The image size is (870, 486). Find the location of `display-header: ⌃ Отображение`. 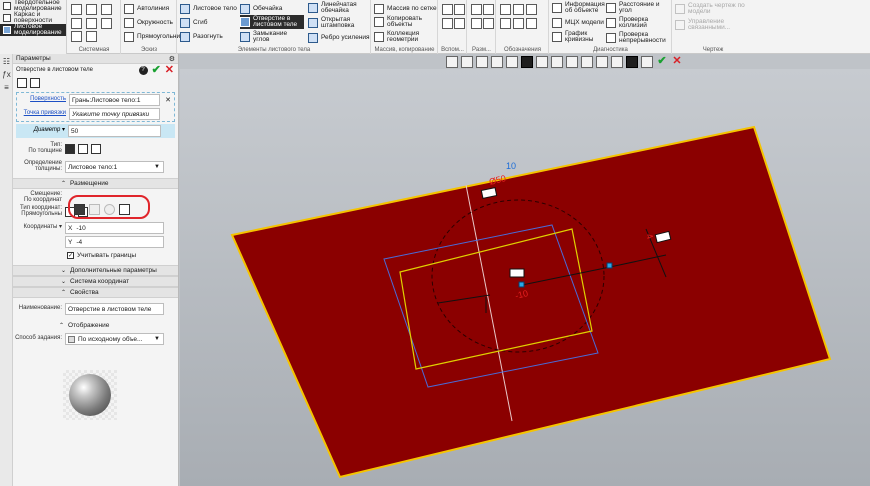

display-header: ⌃ Отображение is located at coordinates (95, 325).